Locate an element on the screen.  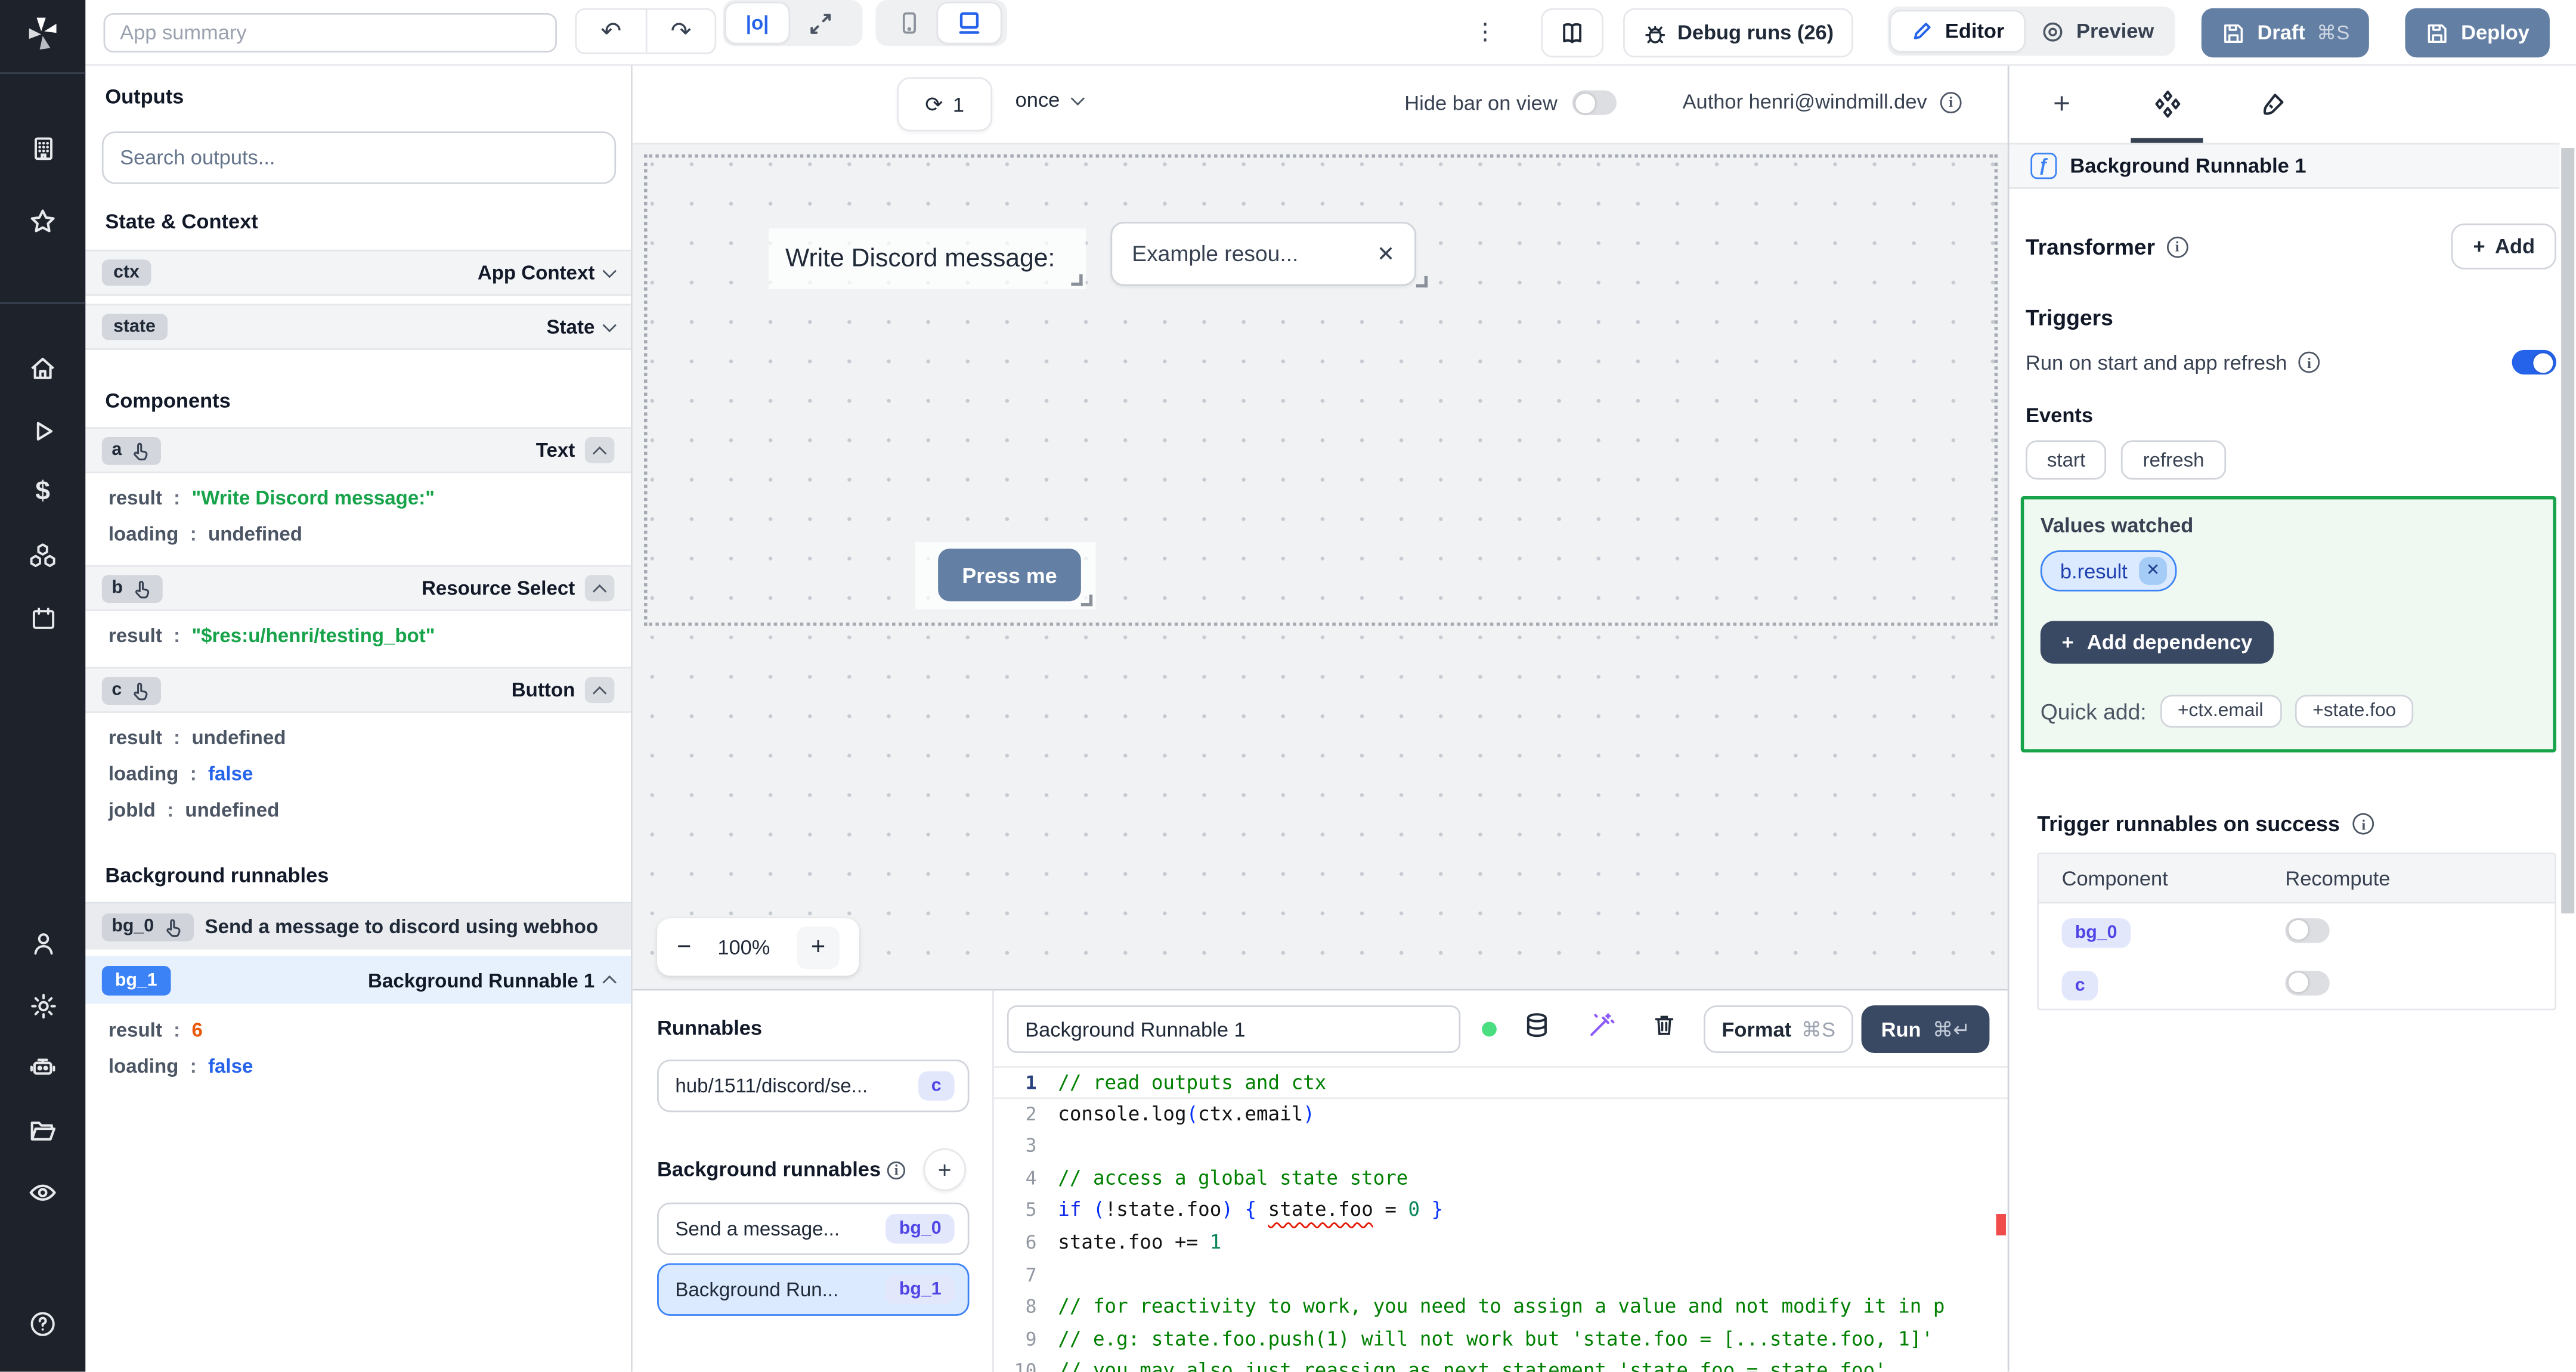
component-row-a: a Text is located at coordinates (358, 450).